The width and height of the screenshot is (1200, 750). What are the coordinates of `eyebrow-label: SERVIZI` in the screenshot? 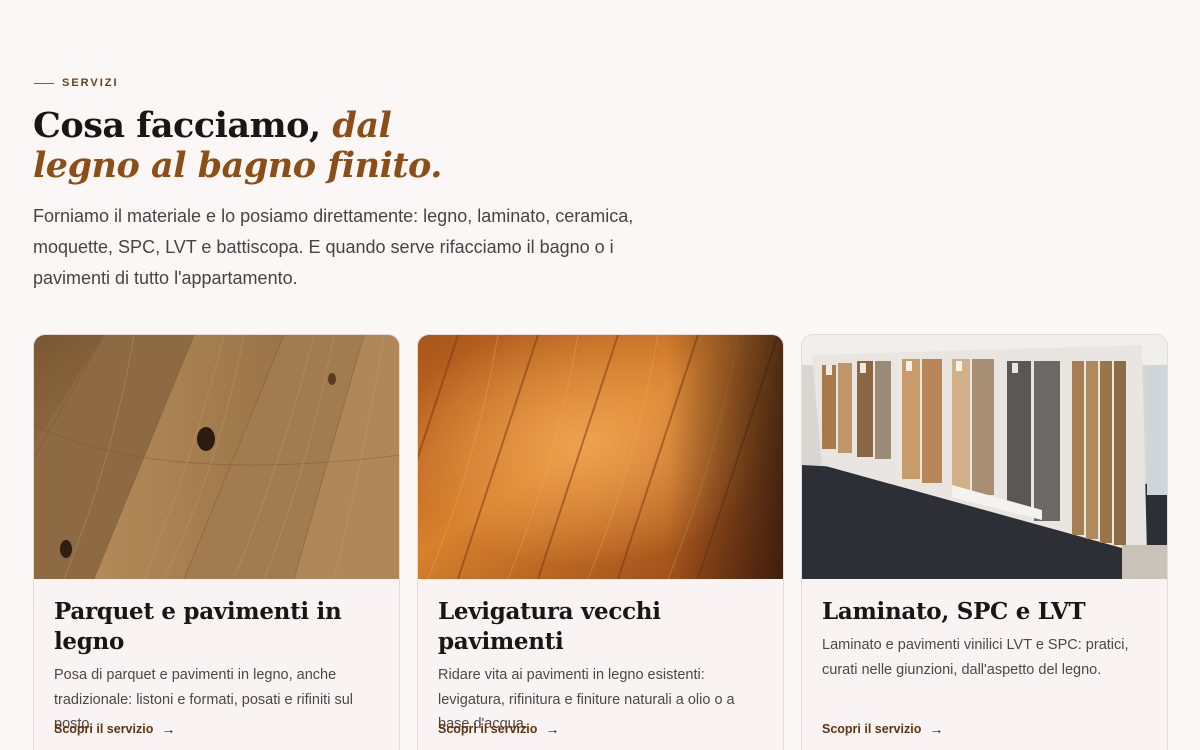 It's located at (90, 83).